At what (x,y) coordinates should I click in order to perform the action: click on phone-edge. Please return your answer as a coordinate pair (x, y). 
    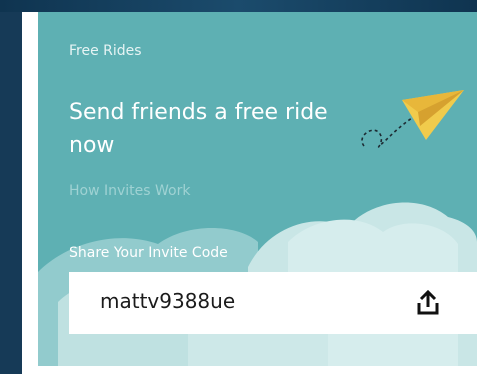
    Looking at the image, I should click on (30, 193).